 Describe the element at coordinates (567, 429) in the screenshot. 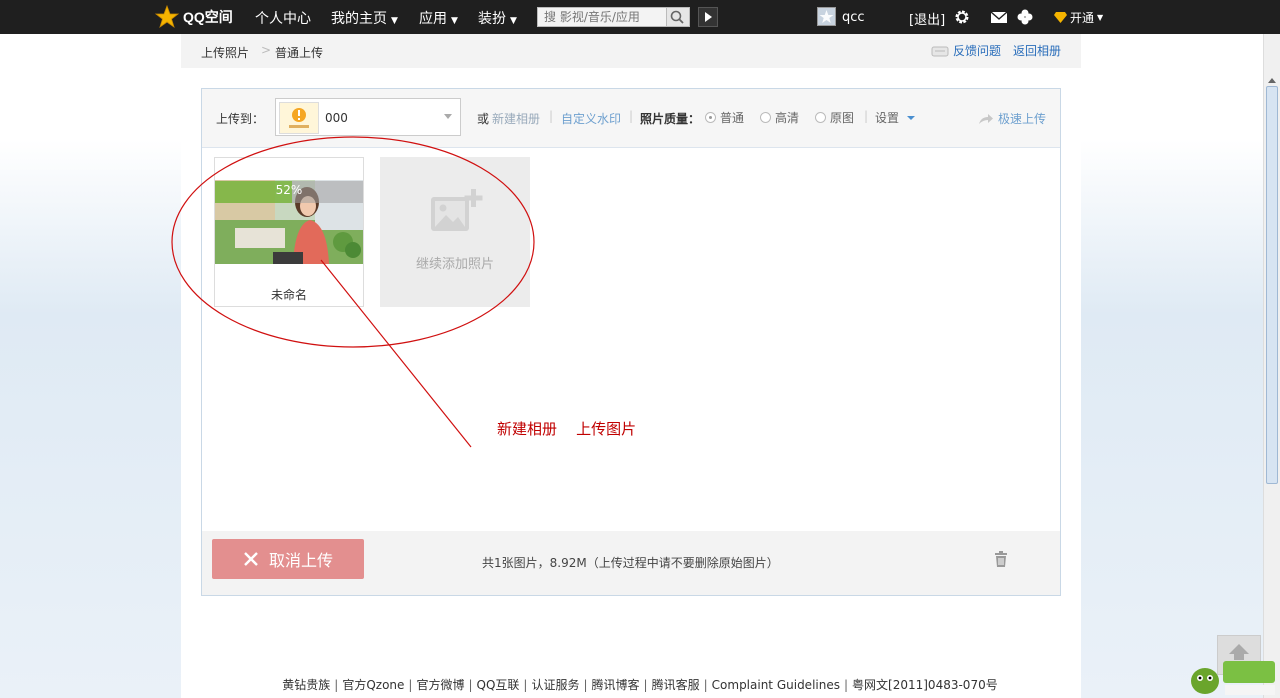

I see `annotation-text: 新建相册 上传图片` at that location.